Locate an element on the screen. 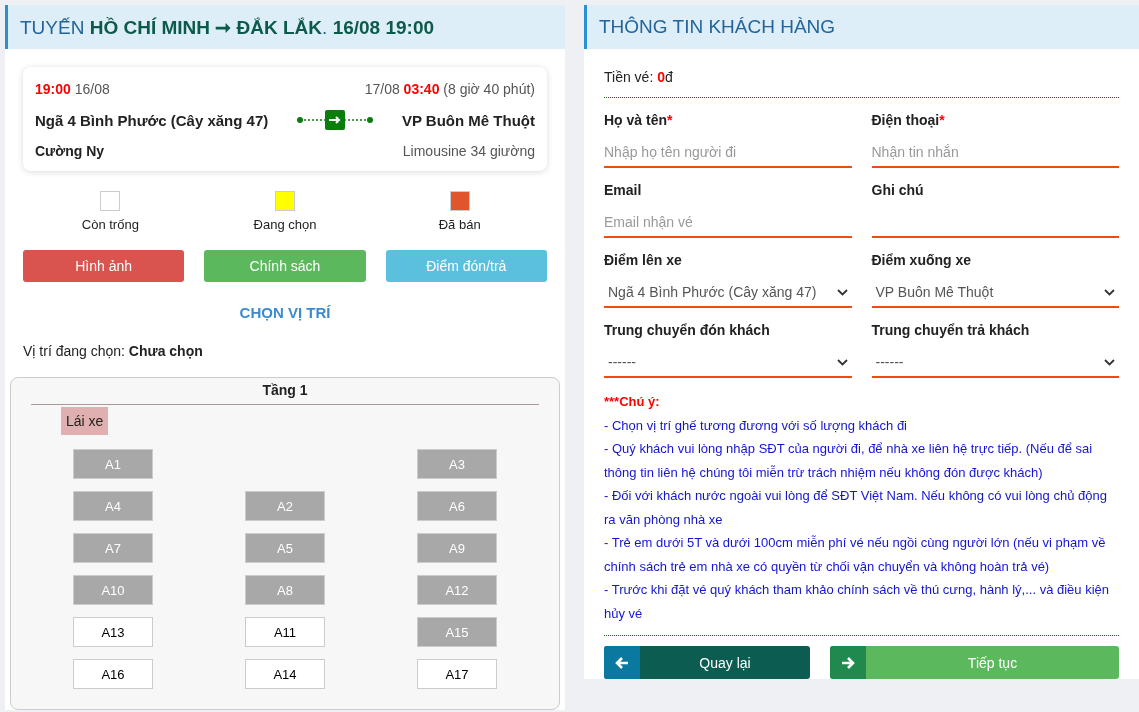 The height and width of the screenshot is (712, 1139). notice-title: ***Chú ý: is located at coordinates (632, 402).